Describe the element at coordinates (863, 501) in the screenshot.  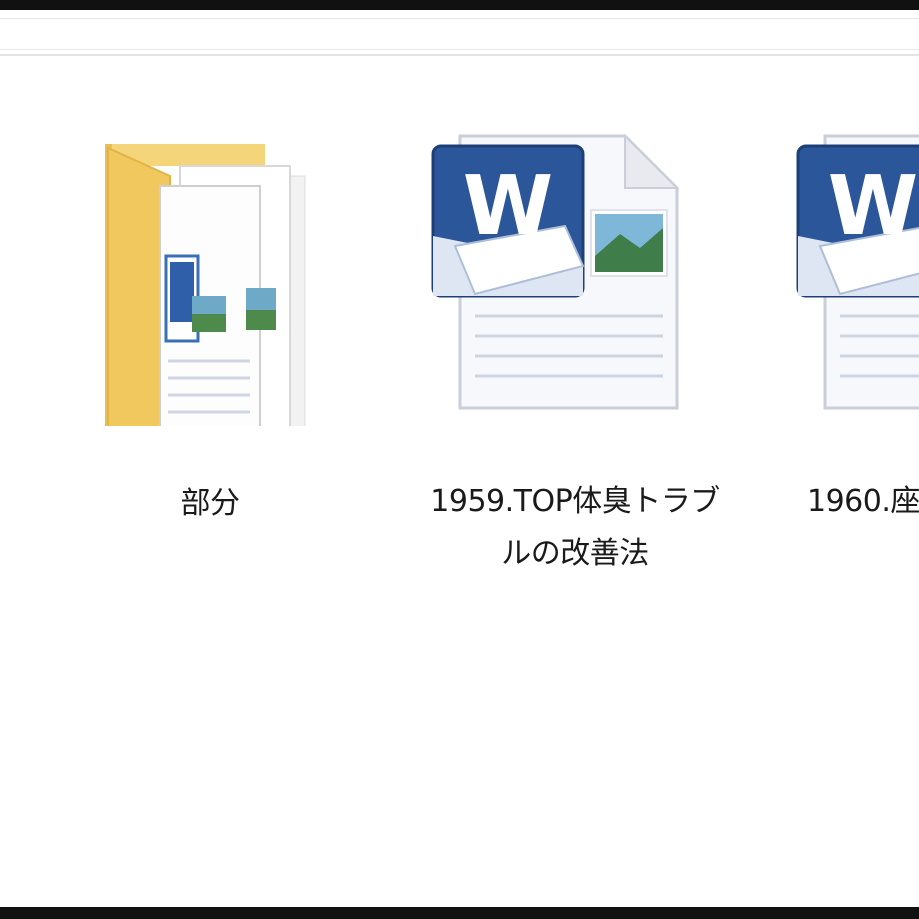
I see `file-name-label: 1960.座` at that location.